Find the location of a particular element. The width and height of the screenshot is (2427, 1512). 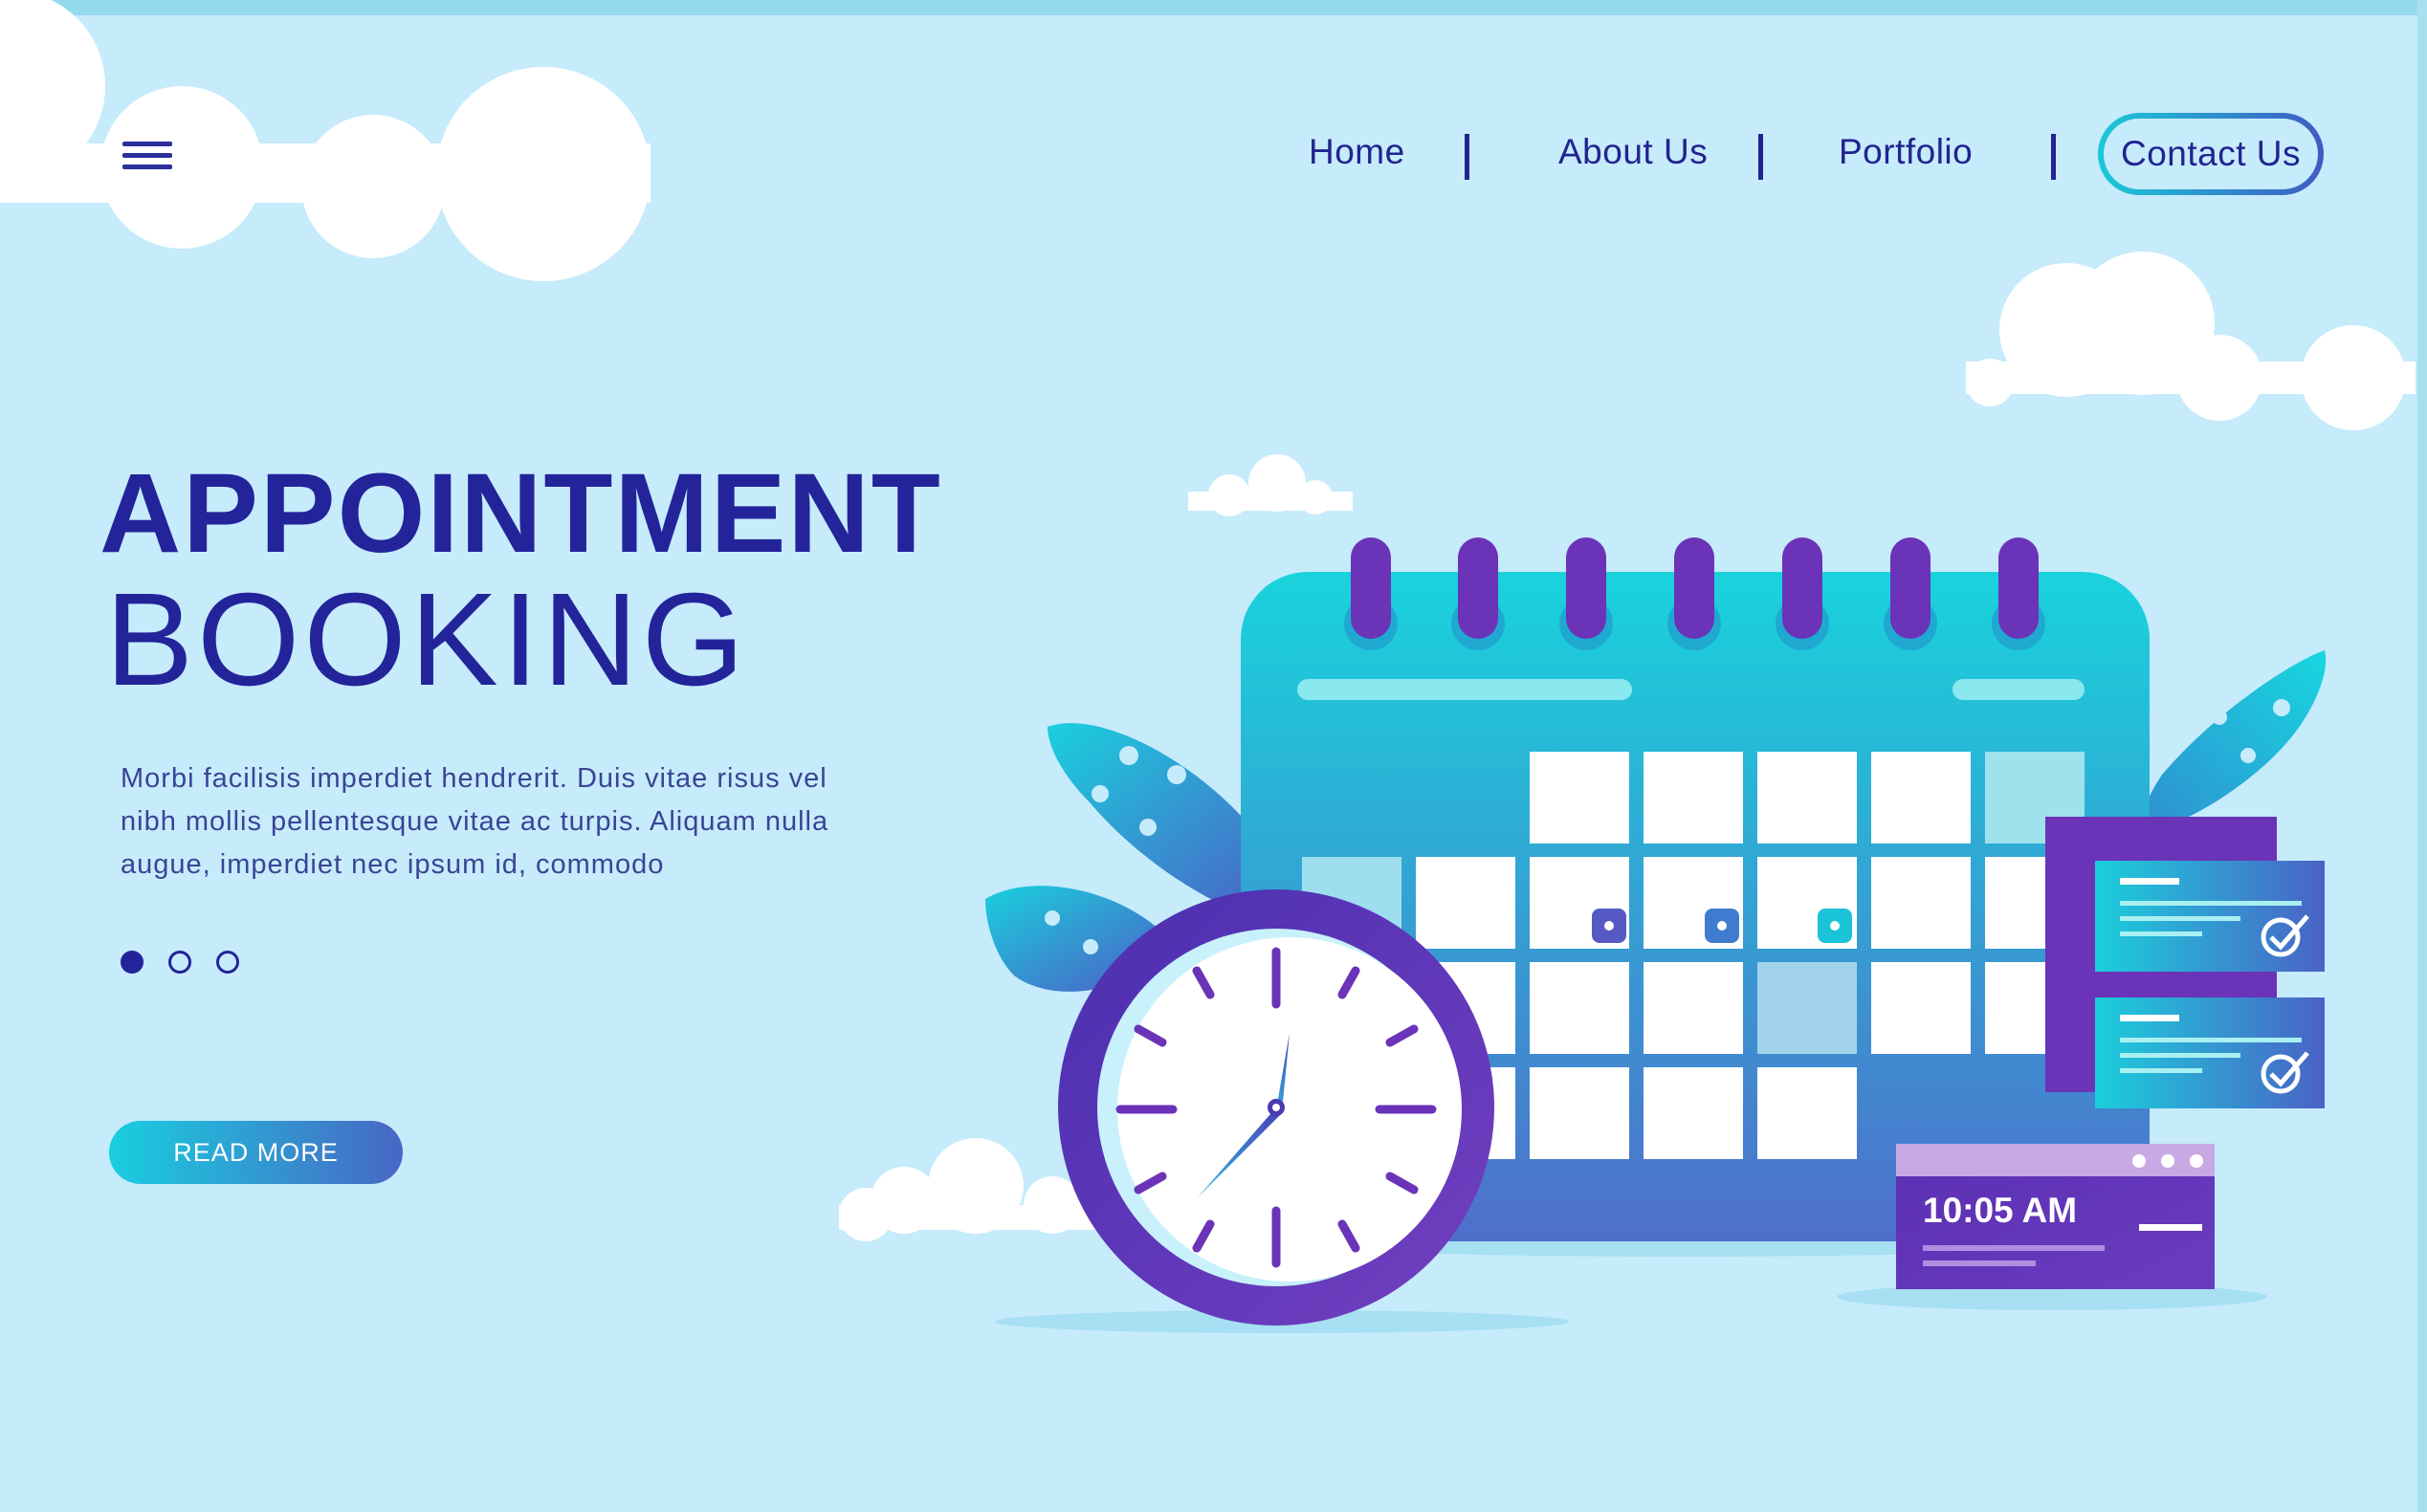

contact-us-button: Contact Us is located at coordinates (2211, 154).